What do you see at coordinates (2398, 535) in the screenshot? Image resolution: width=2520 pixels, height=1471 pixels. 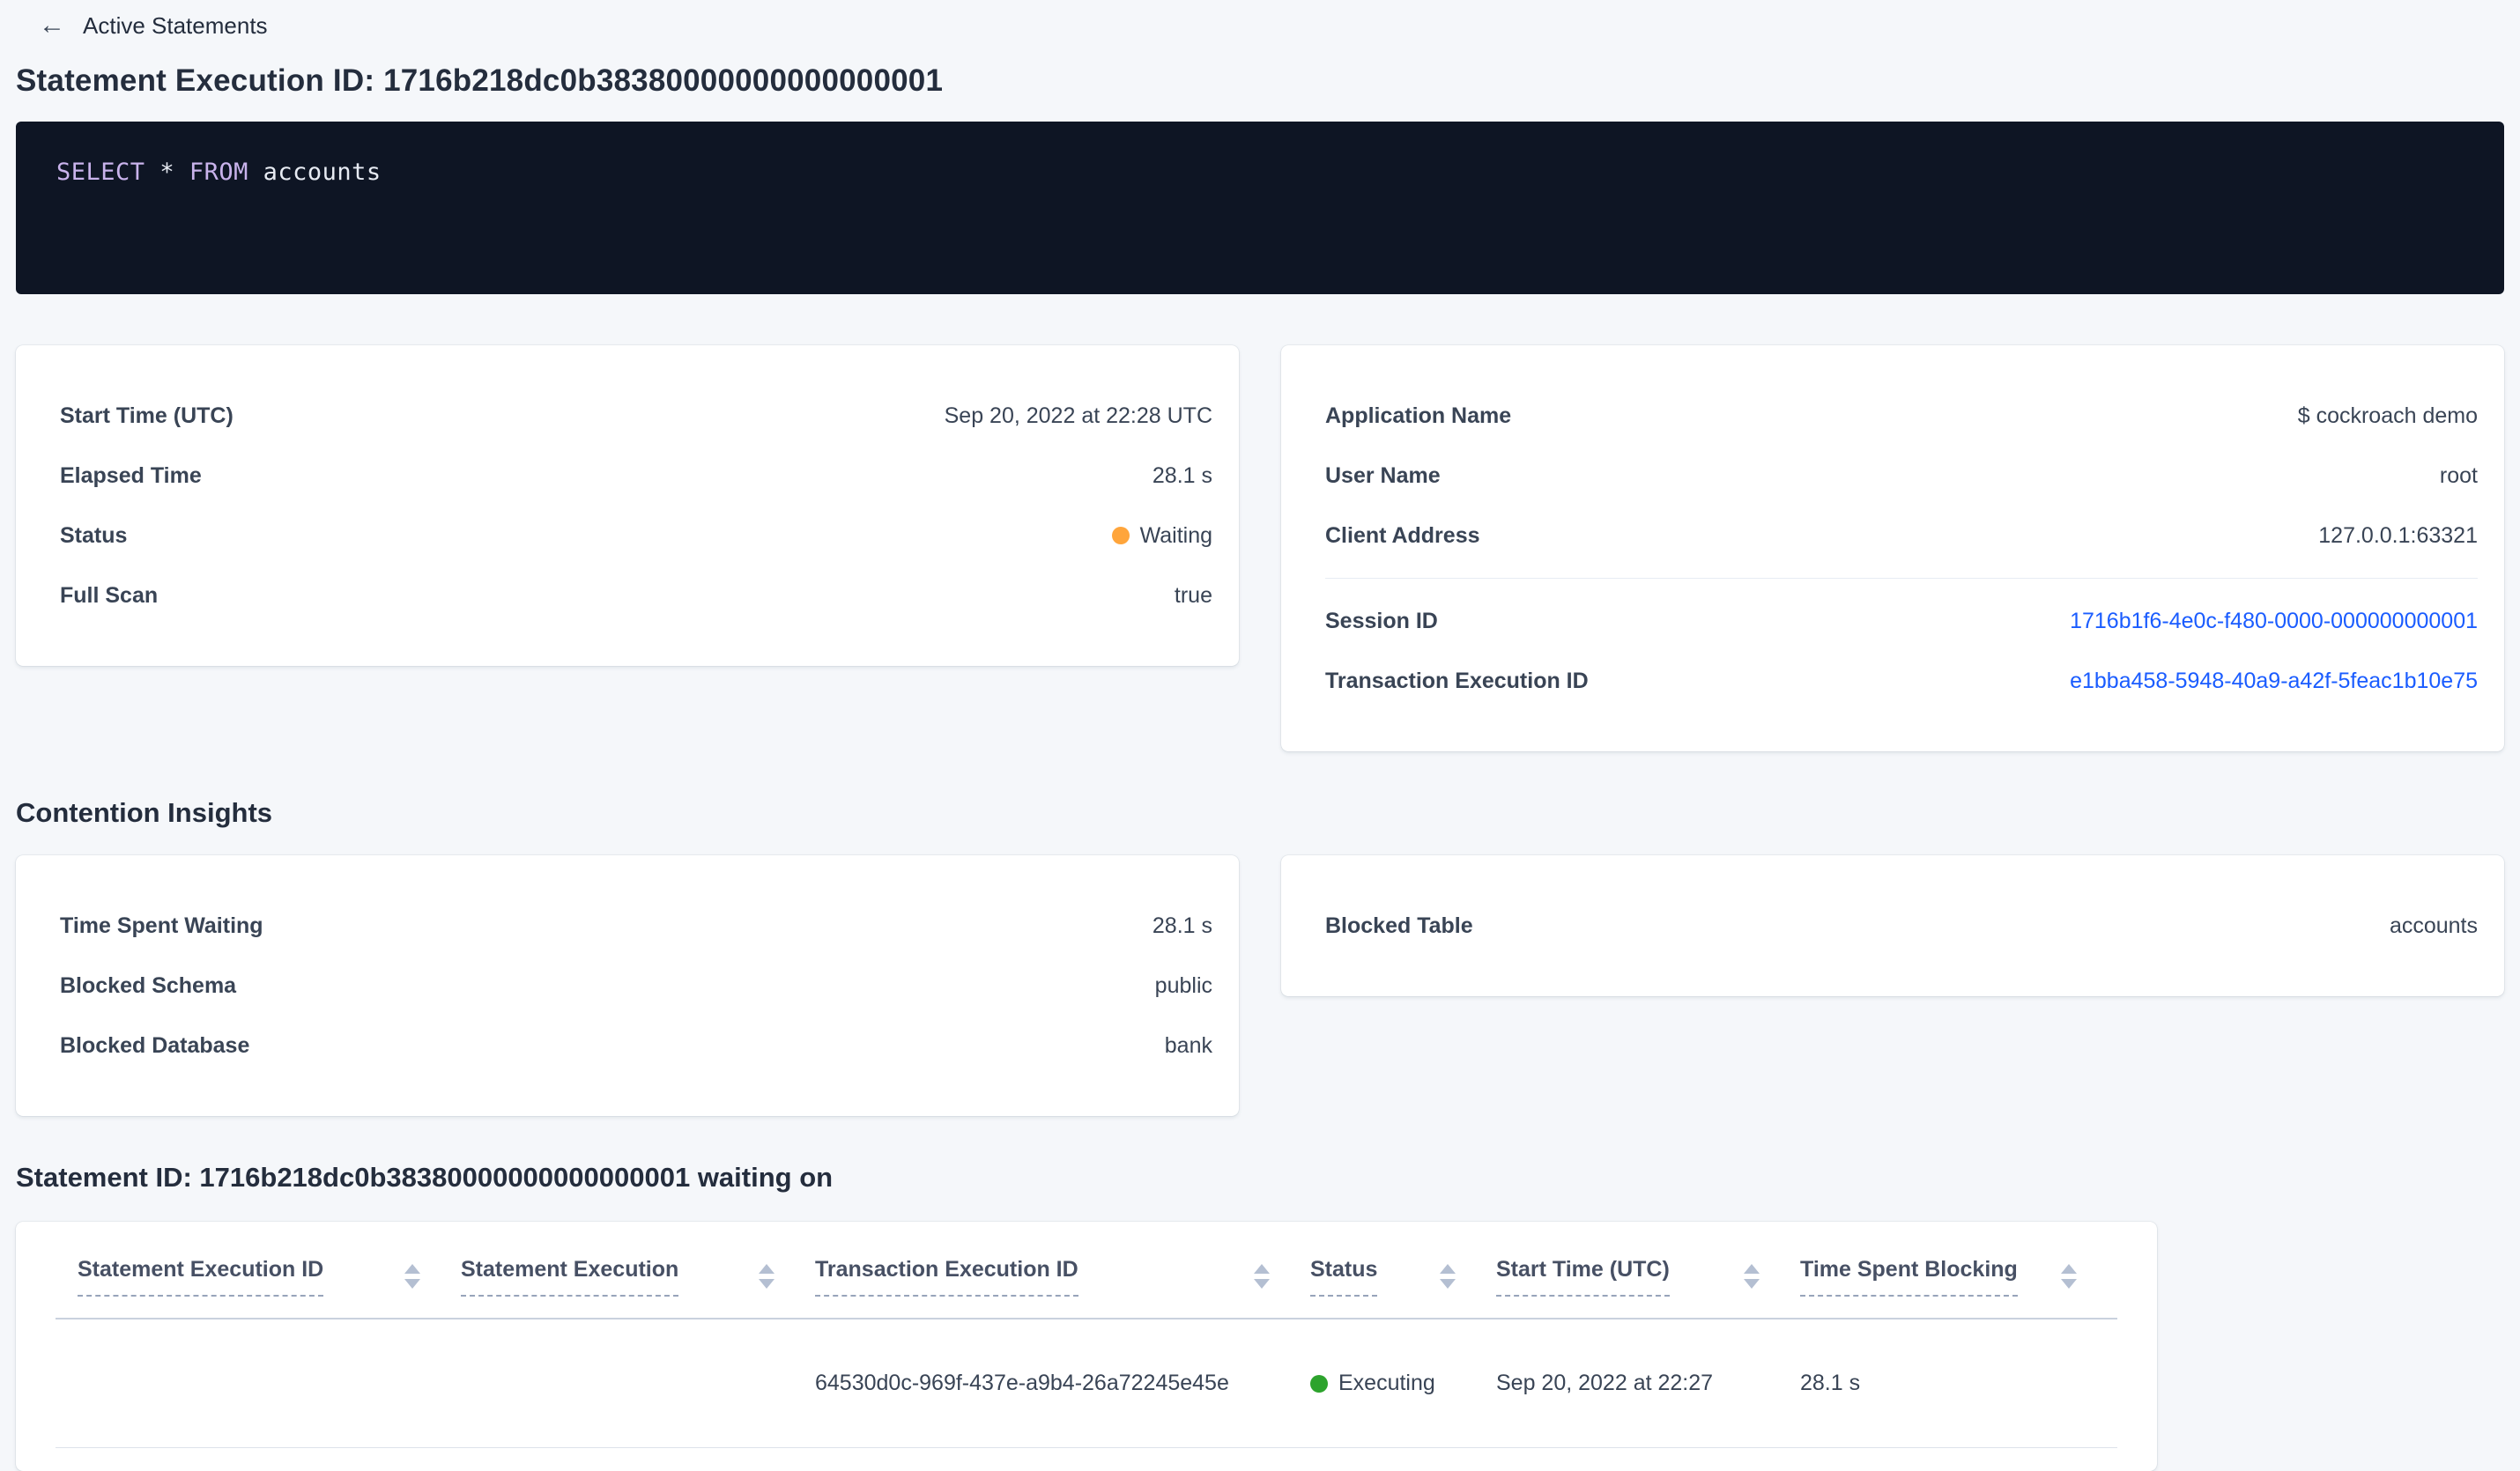 I see `kv-value: 127.0.0.1:63321` at bounding box center [2398, 535].